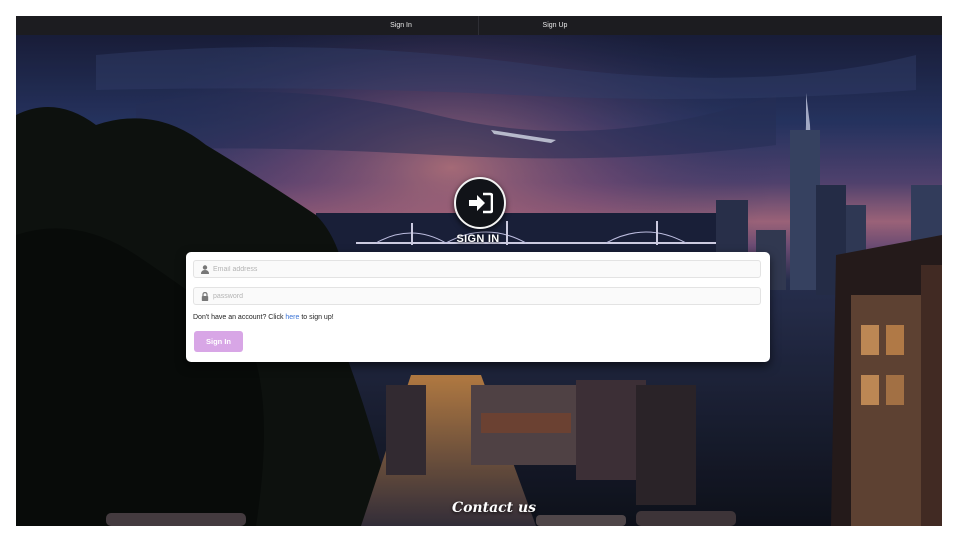 The height and width of the screenshot is (539, 958). I want to click on email-input, so click(483, 269).